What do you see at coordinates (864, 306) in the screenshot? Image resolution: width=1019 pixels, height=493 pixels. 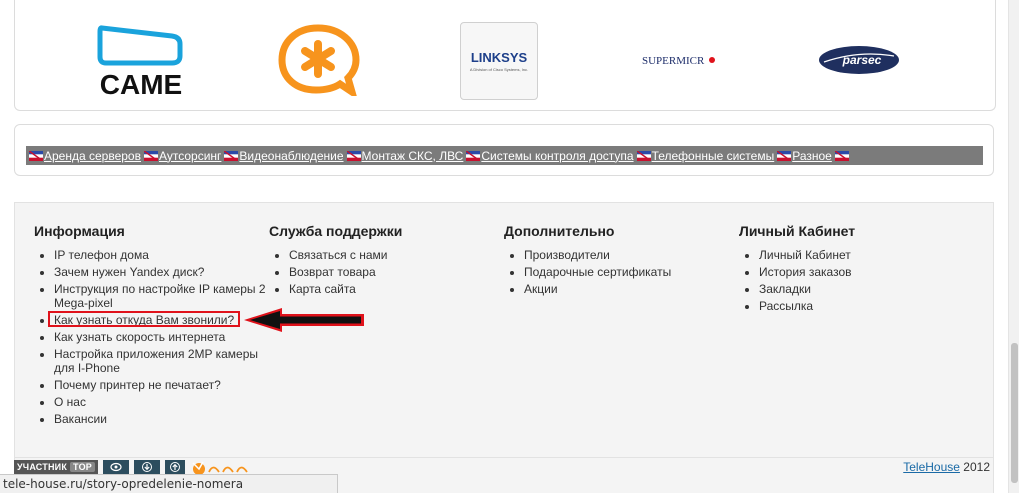 I see `footer-account-item-3: Рассылка` at bounding box center [864, 306].